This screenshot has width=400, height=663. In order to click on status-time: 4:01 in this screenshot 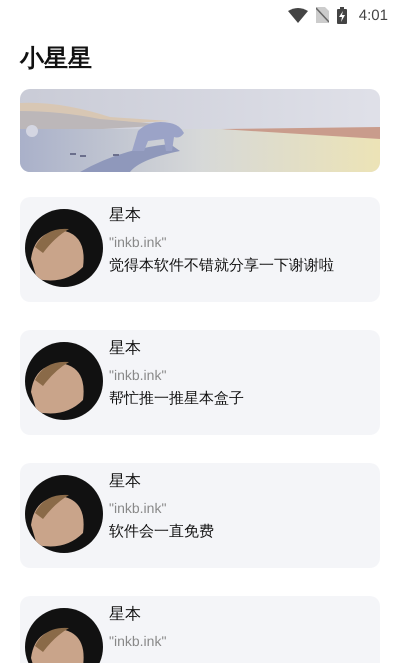, I will do `click(373, 15)`.